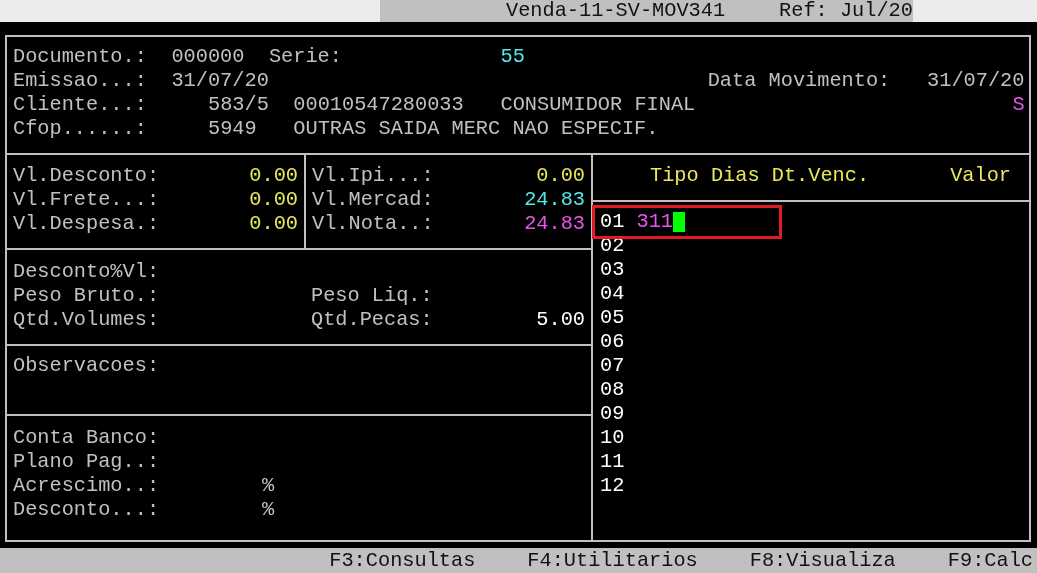 The width and height of the screenshot is (1037, 573). What do you see at coordinates (990, 560) in the screenshot?
I see `function-key-hint: F9:Calc` at bounding box center [990, 560].